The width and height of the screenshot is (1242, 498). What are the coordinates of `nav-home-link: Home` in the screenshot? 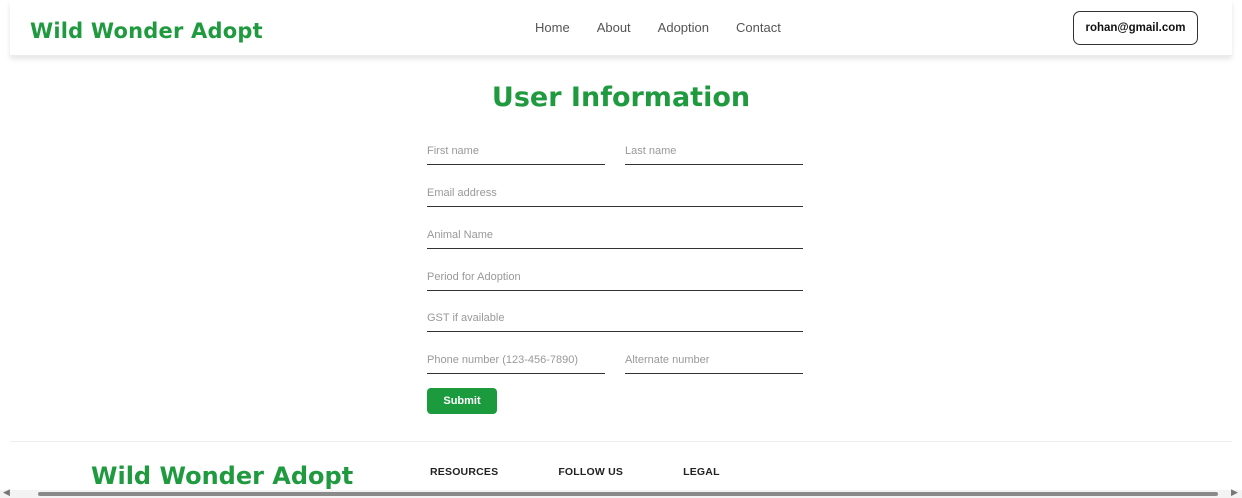 It's located at (552, 27).